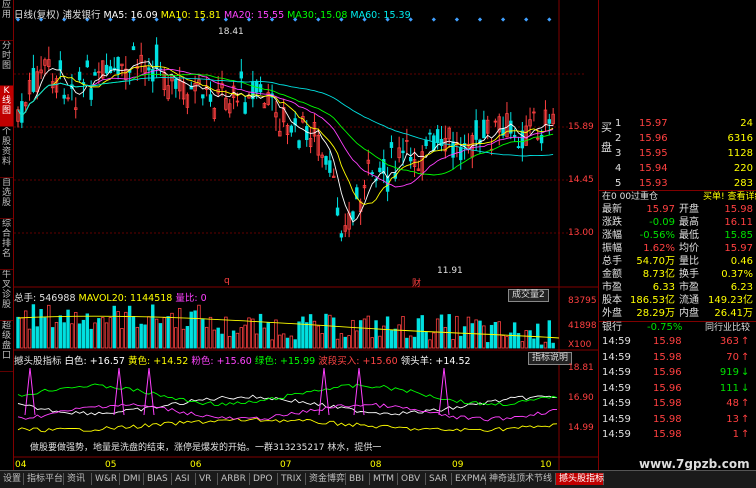 This screenshot has height=488, width=756. Describe the element at coordinates (677, 275) in the screenshot. I see `quote-row: 金额 8.73亿 换手 0.37%` at that location.